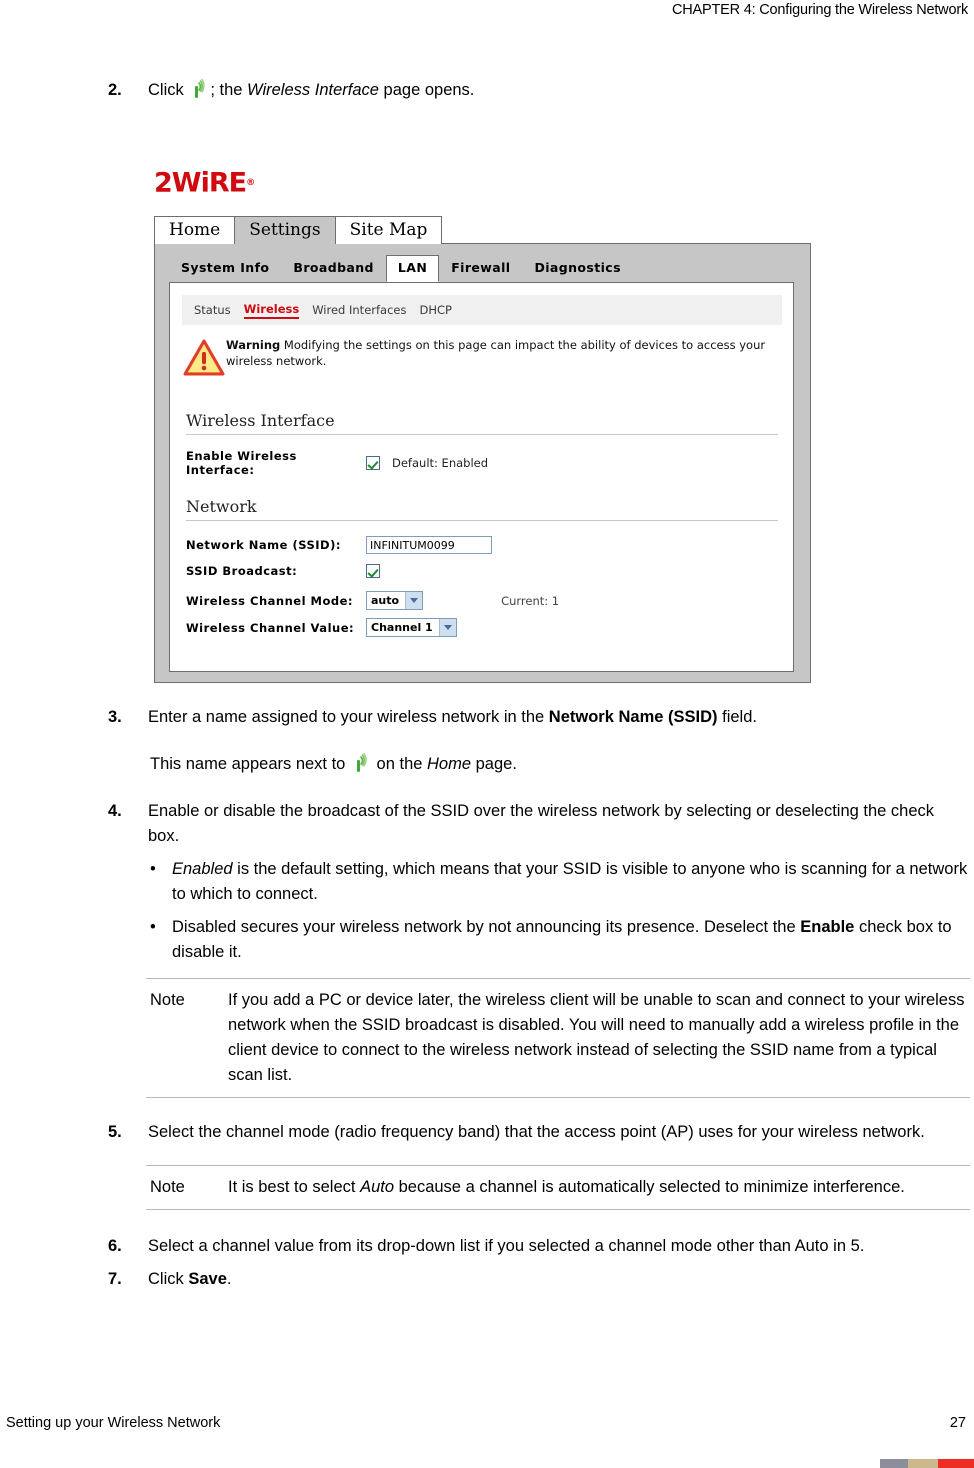  I want to click on ssid-broadcast-checkbox, so click(373, 571).